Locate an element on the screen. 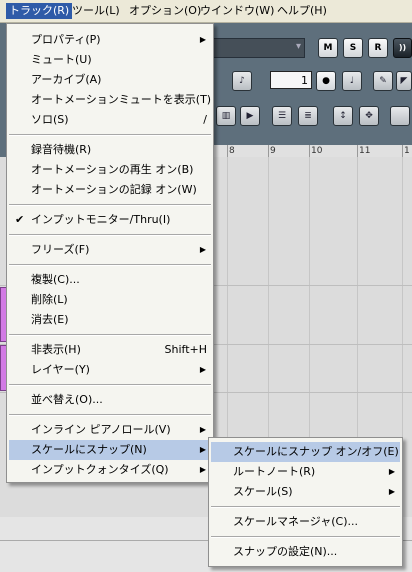  pencil-icon: ✎ is located at coordinates (383, 81).